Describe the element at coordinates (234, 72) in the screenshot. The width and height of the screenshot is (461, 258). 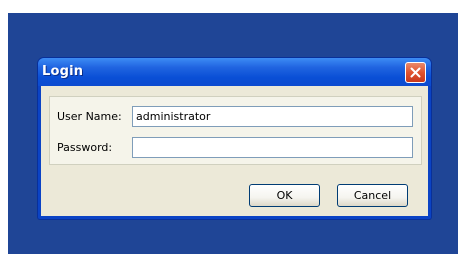
I see `dialog-titlebar: Login` at that location.